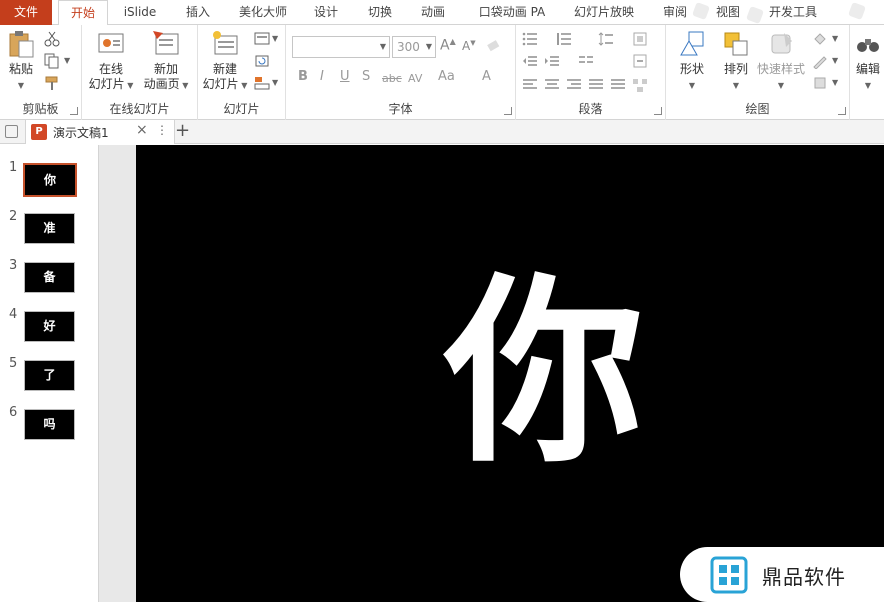  What do you see at coordinates (433, 12) in the screenshot?
I see `tab-animations: 动画` at bounding box center [433, 12].